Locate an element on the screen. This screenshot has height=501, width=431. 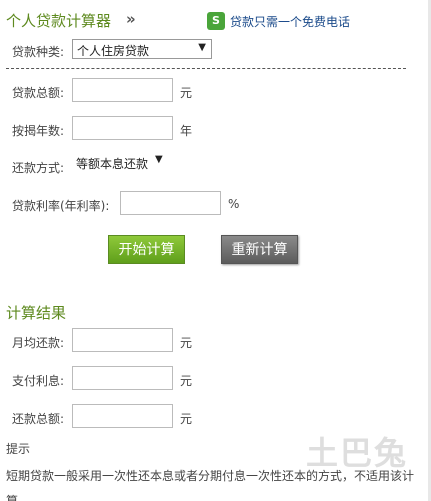
watermark-logo: 土巴兔 is located at coordinates (357, 453).